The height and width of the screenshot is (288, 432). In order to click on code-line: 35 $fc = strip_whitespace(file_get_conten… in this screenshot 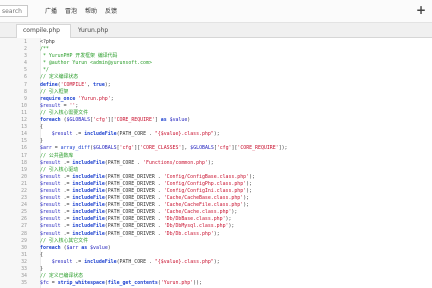, I will do `click(216, 283)`.